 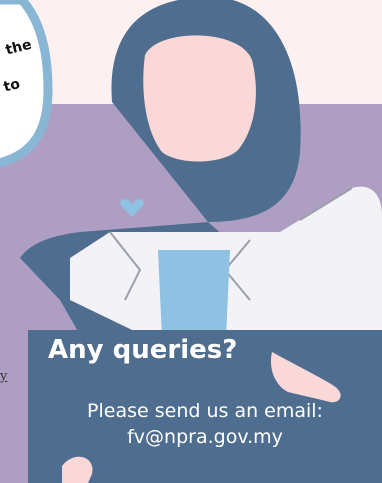 What do you see at coordinates (205, 437) in the screenshot?
I see `email-address: fv@npra.gov.my` at bounding box center [205, 437].